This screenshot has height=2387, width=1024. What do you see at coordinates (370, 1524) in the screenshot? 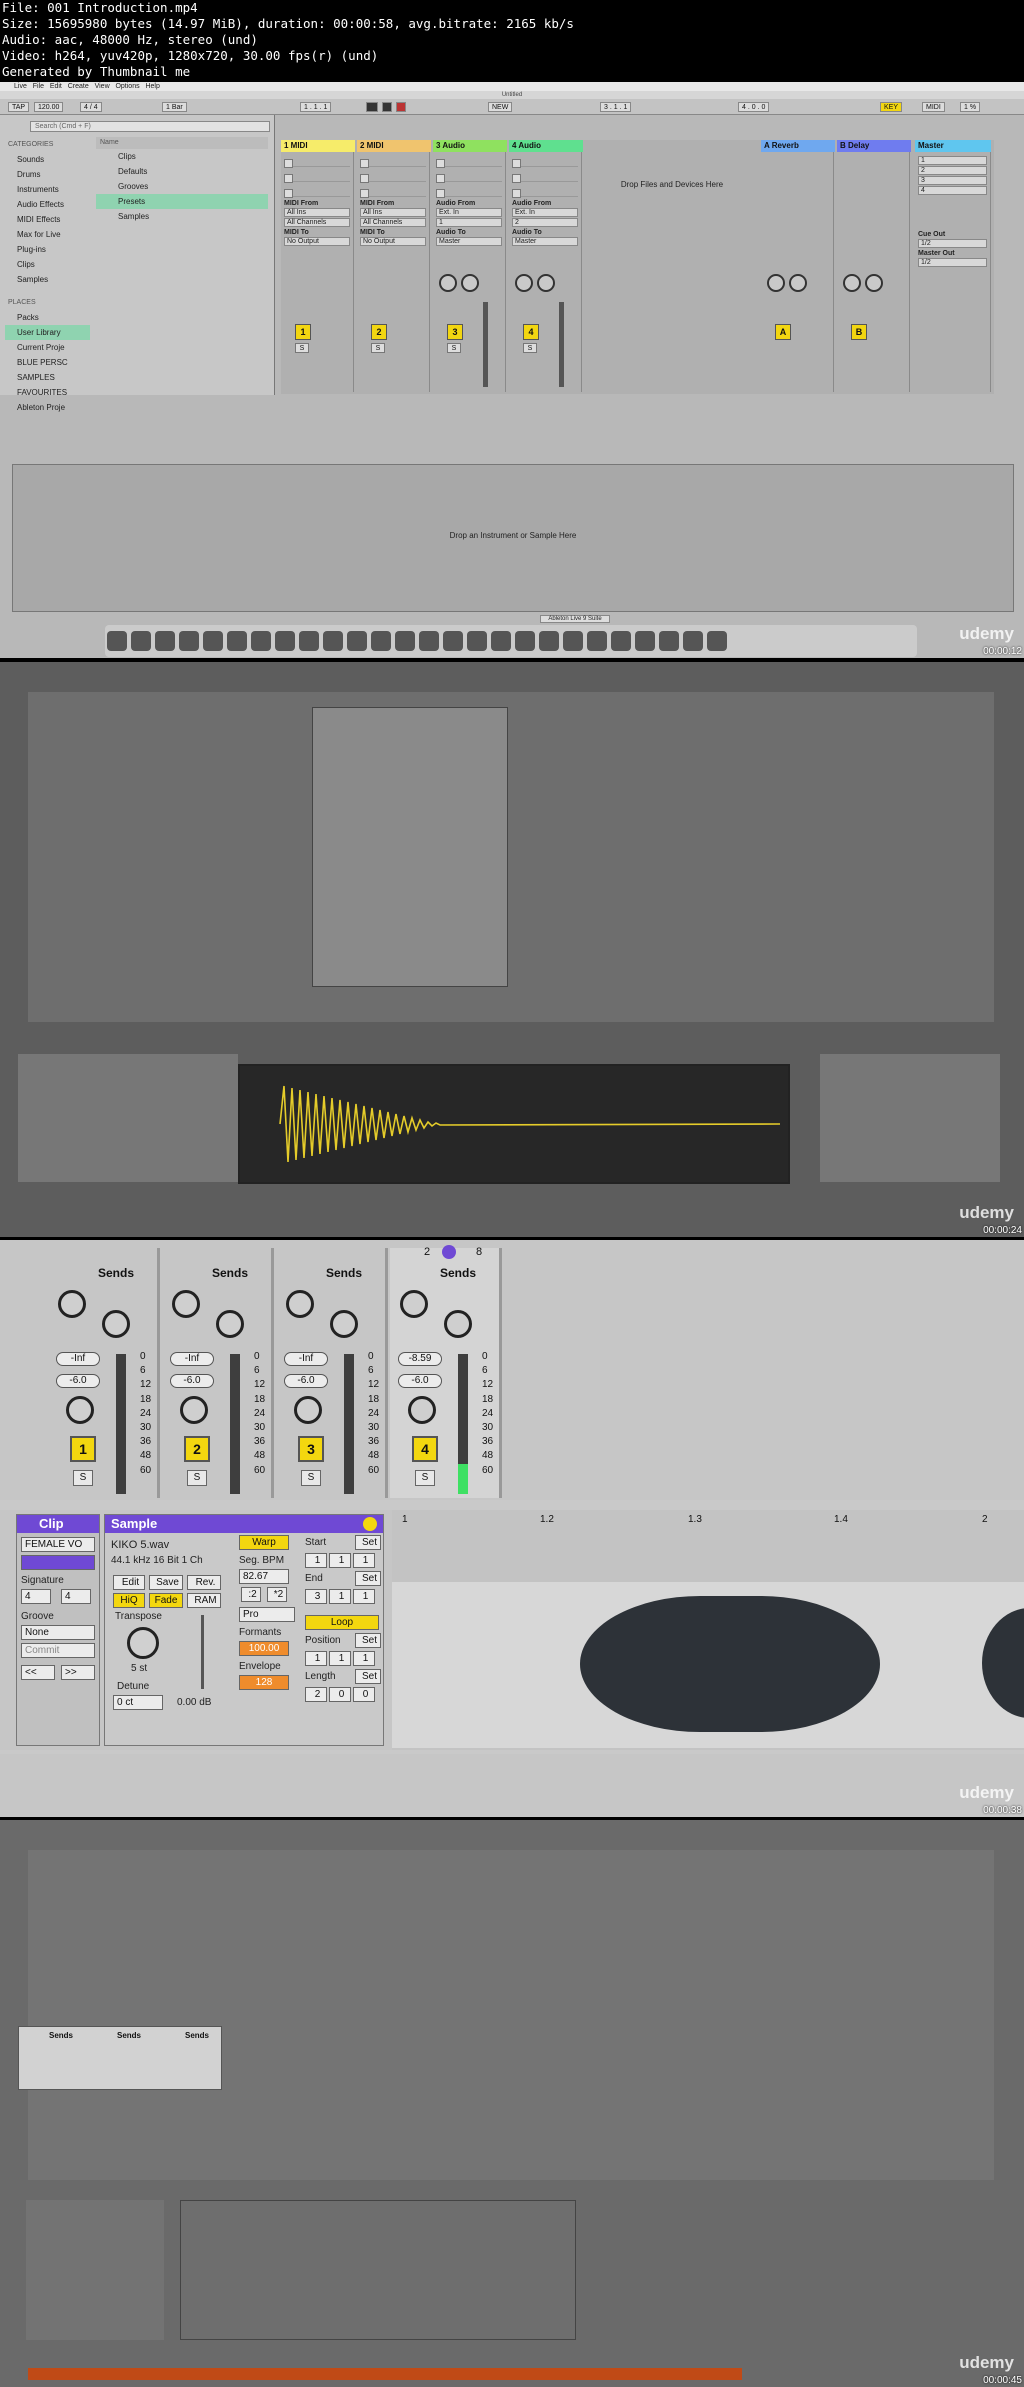
I see `launch-icon` at bounding box center [370, 1524].